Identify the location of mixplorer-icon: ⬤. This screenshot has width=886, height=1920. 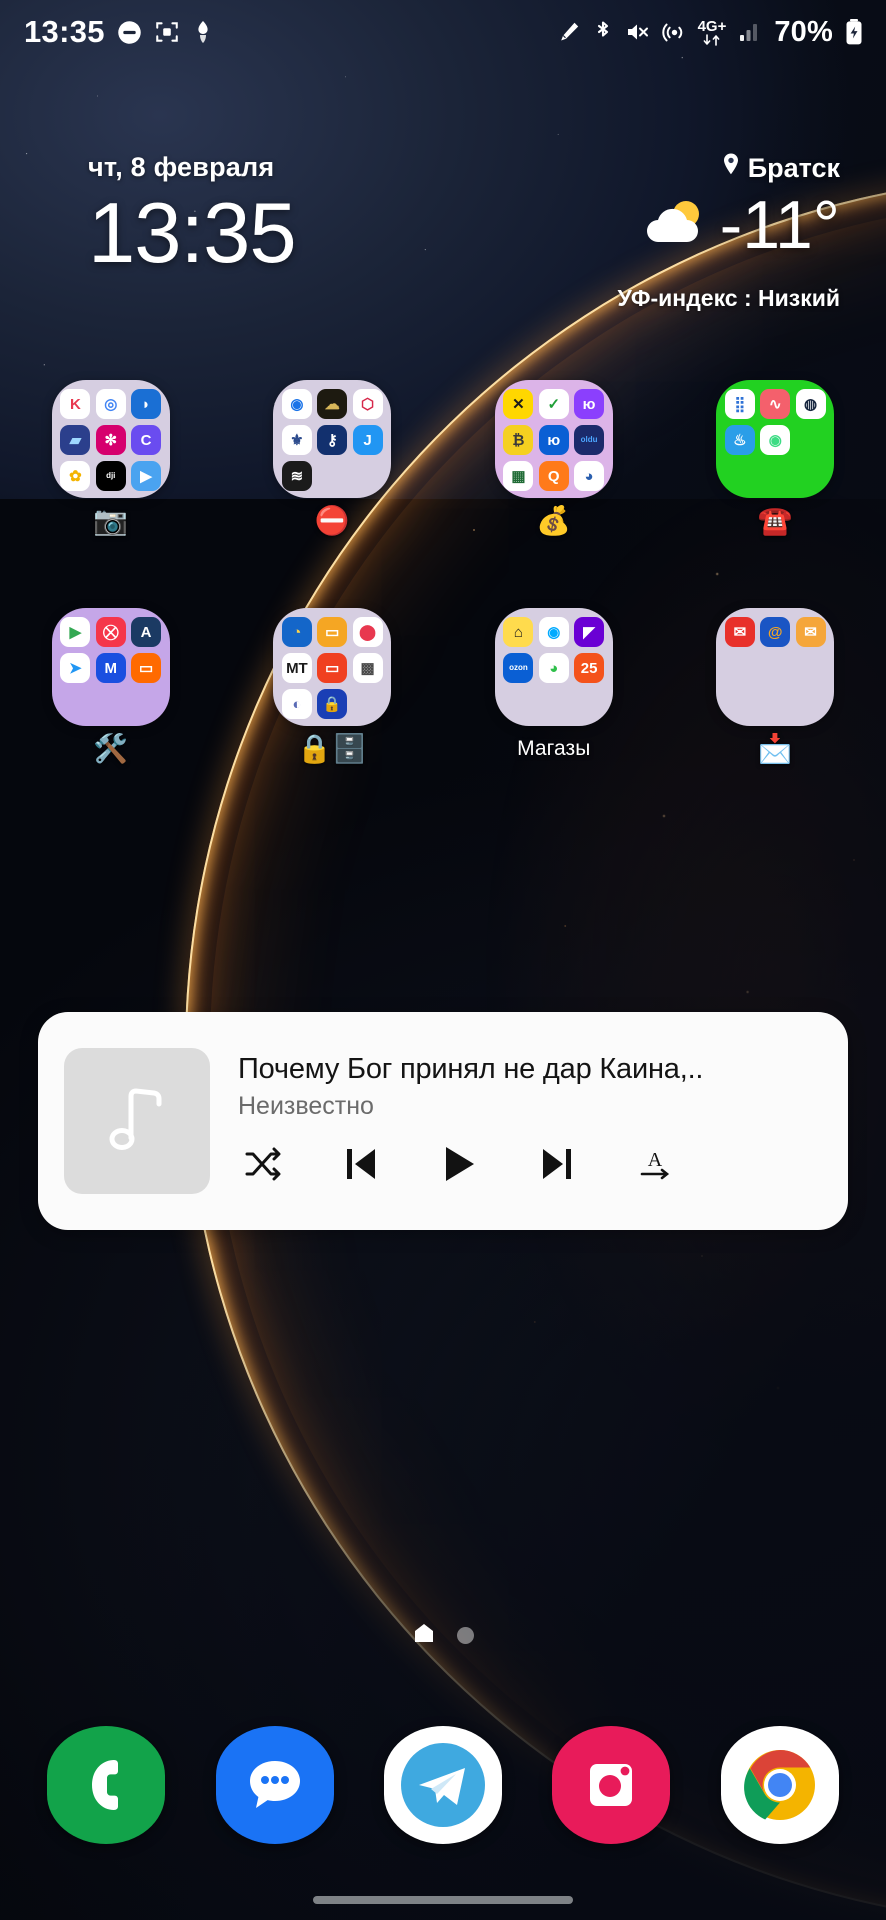
(367, 632).